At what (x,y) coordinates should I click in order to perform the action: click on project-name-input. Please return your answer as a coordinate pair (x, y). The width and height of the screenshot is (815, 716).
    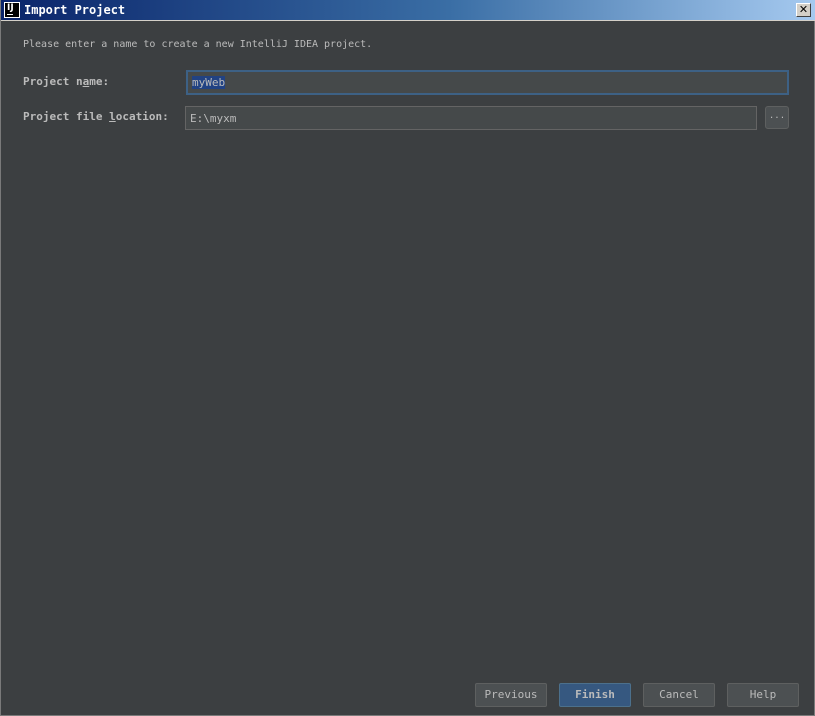
    Looking at the image, I should click on (487, 82).